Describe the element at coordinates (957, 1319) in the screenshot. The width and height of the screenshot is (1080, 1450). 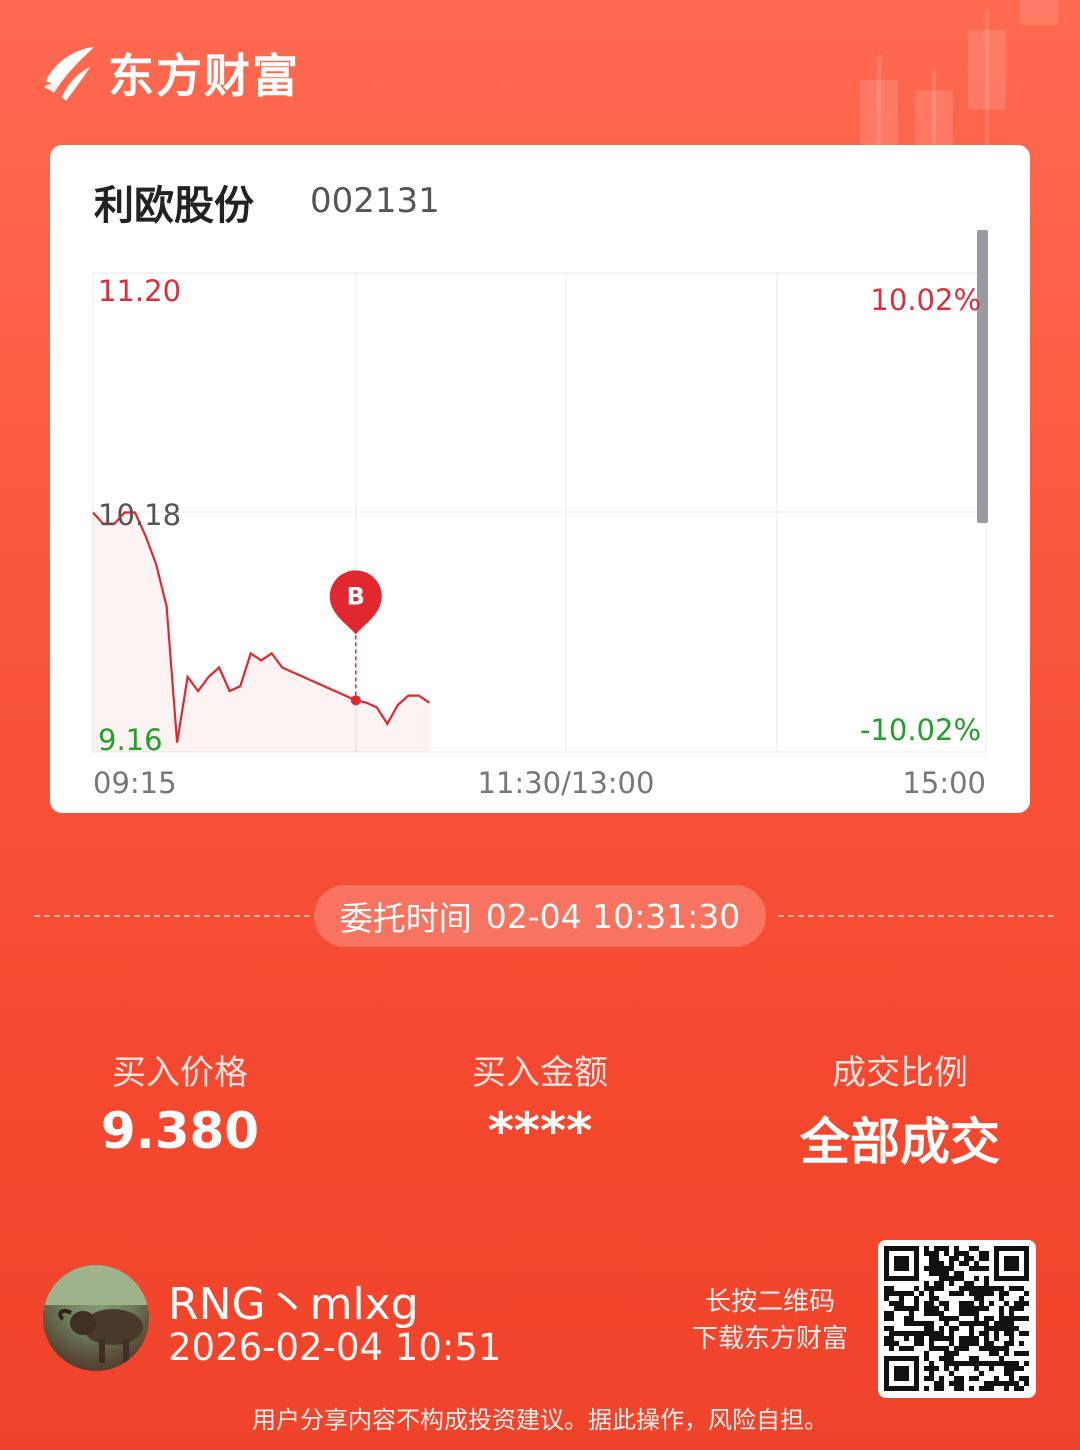
I see `qr-code` at that location.